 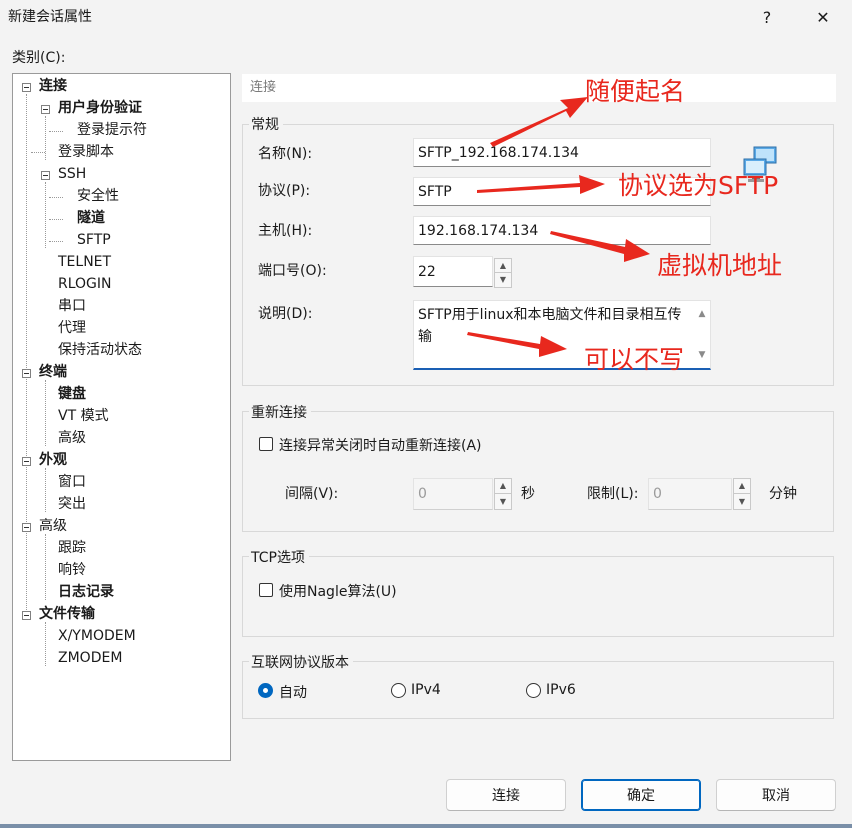 I want to click on annotation-protocol: 协议选为SFTP, so click(x=698, y=185).